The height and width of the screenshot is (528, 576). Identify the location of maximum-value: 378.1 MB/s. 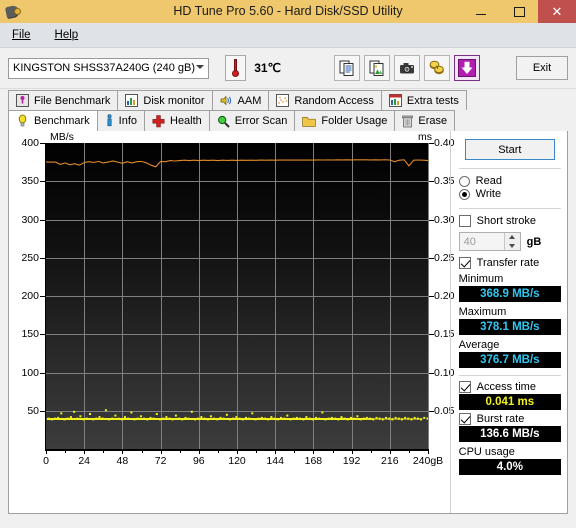
(510, 327).